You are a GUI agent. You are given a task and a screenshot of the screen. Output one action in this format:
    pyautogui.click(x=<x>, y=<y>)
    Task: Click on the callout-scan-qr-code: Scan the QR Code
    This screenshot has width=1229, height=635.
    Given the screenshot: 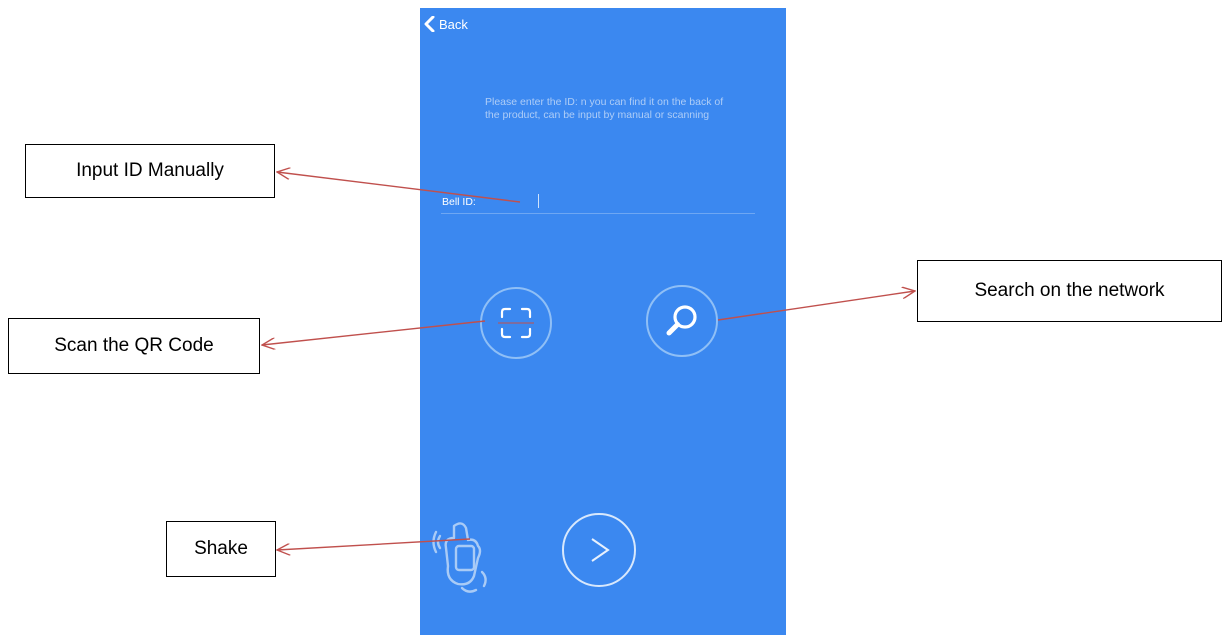 What is the action you would take?
    pyautogui.click(x=134, y=346)
    